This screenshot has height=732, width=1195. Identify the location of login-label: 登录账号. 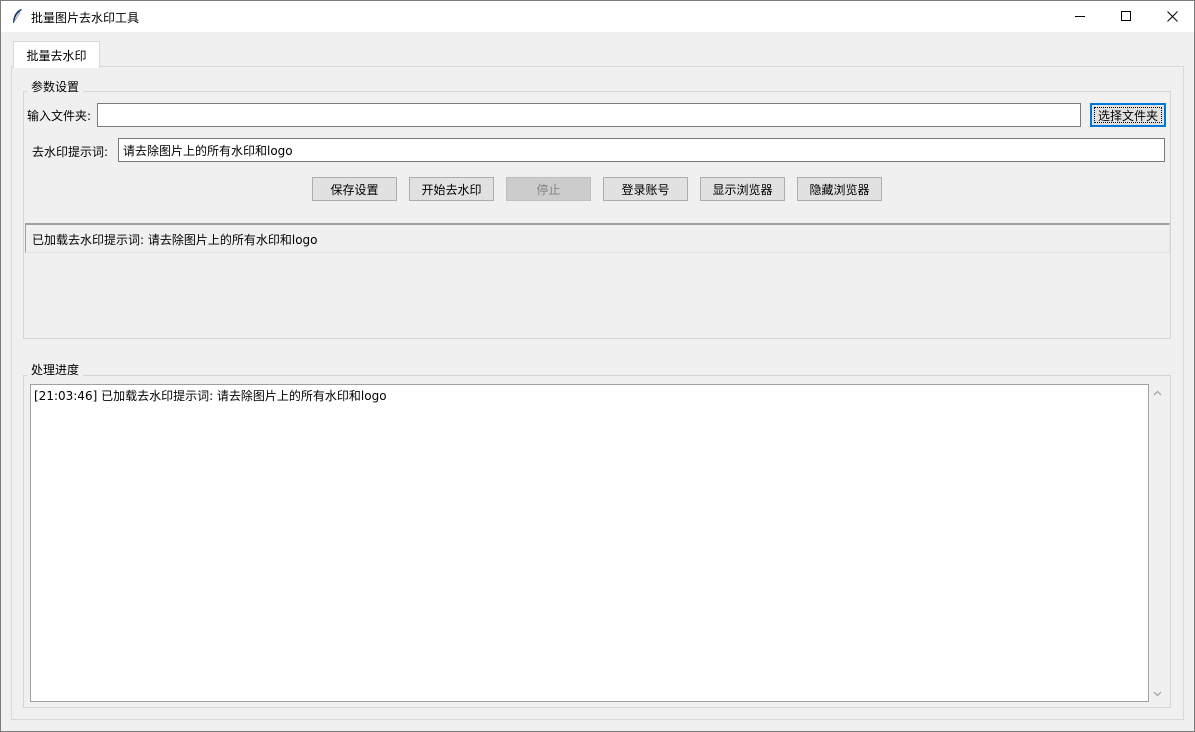
(645, 189).